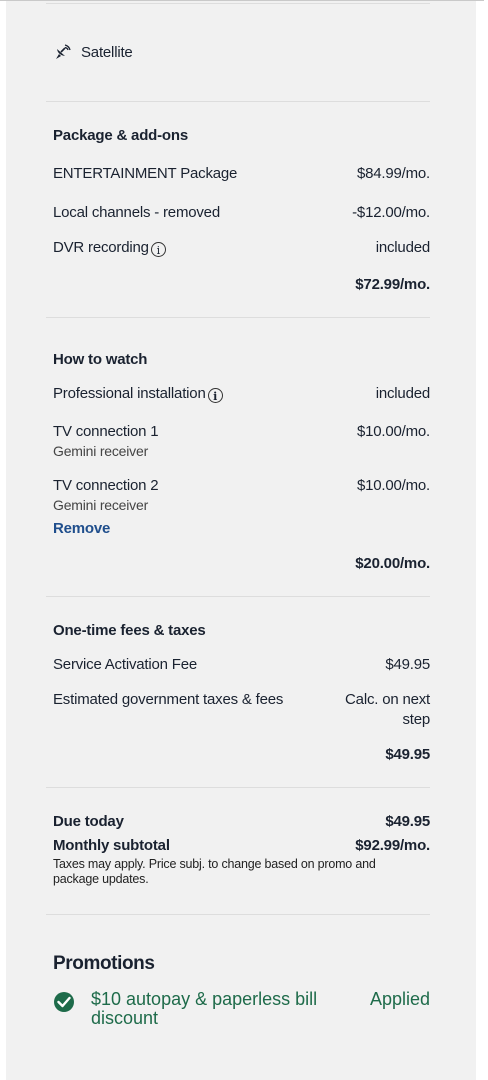  Describe the element at coordinates (88, 821) in the screenshot. I see `due-today-label: Due today` at that location.